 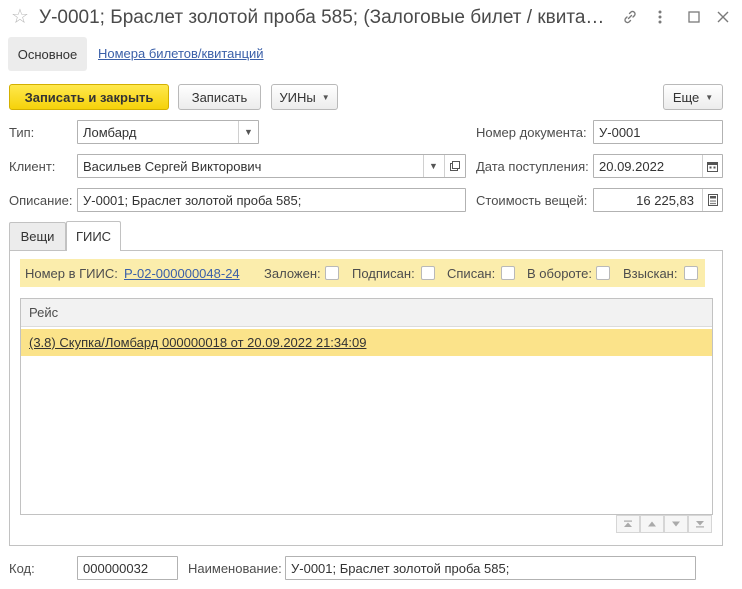 I want to click on name-label: Наименование:, so click(x=235, y=568).